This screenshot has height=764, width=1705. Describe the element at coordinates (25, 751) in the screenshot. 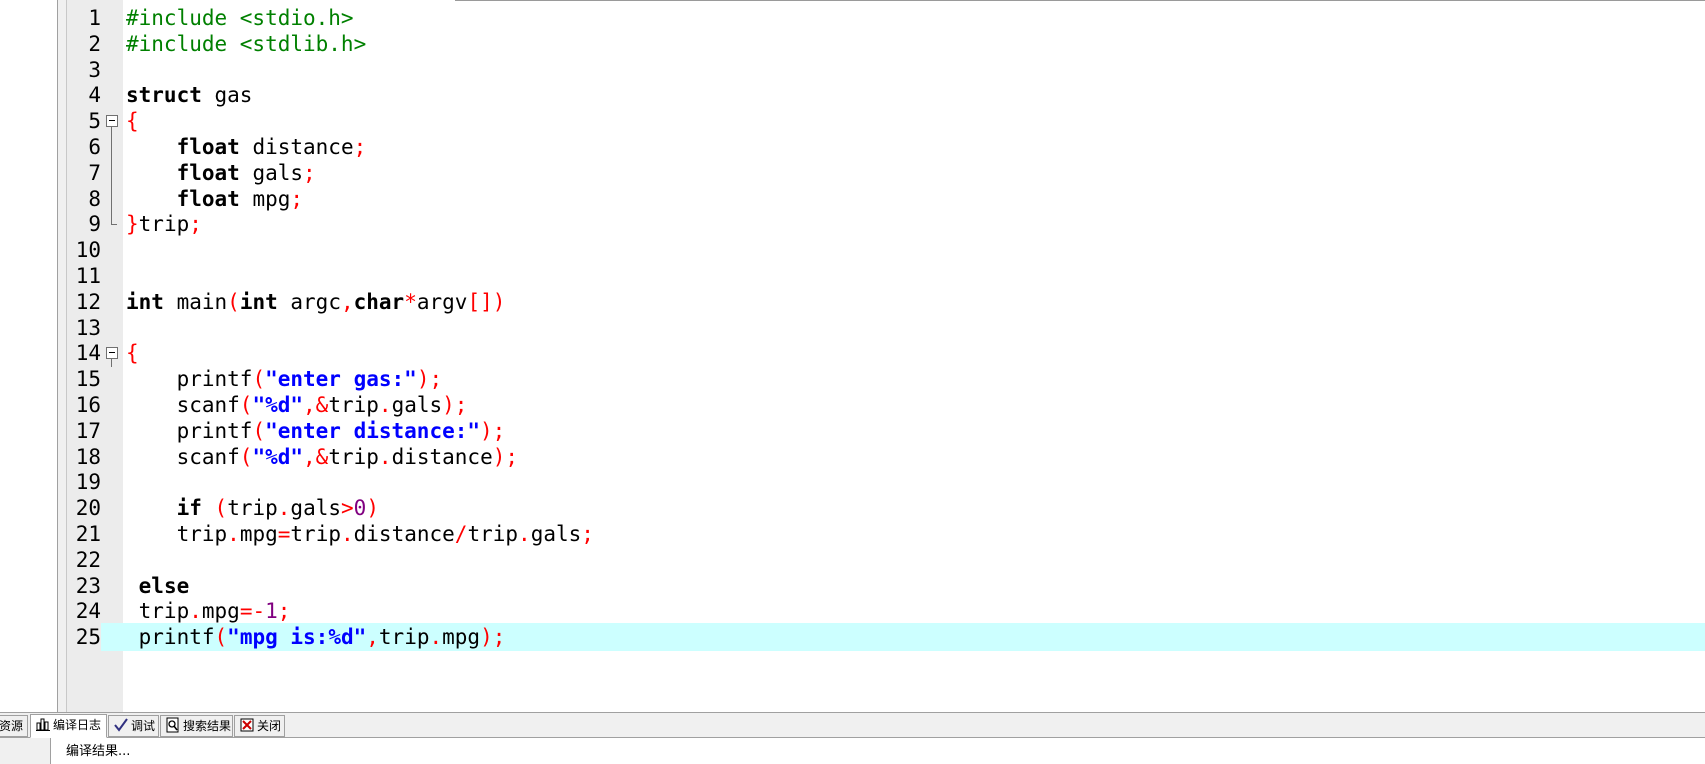

I see `output-side-panel` at that location.